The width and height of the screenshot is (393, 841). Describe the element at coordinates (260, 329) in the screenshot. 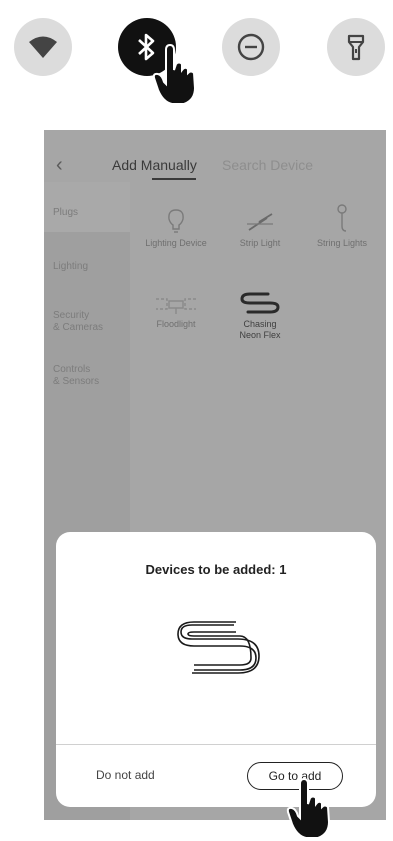

I see `device-label: Chasing Neon Flex` at that location.